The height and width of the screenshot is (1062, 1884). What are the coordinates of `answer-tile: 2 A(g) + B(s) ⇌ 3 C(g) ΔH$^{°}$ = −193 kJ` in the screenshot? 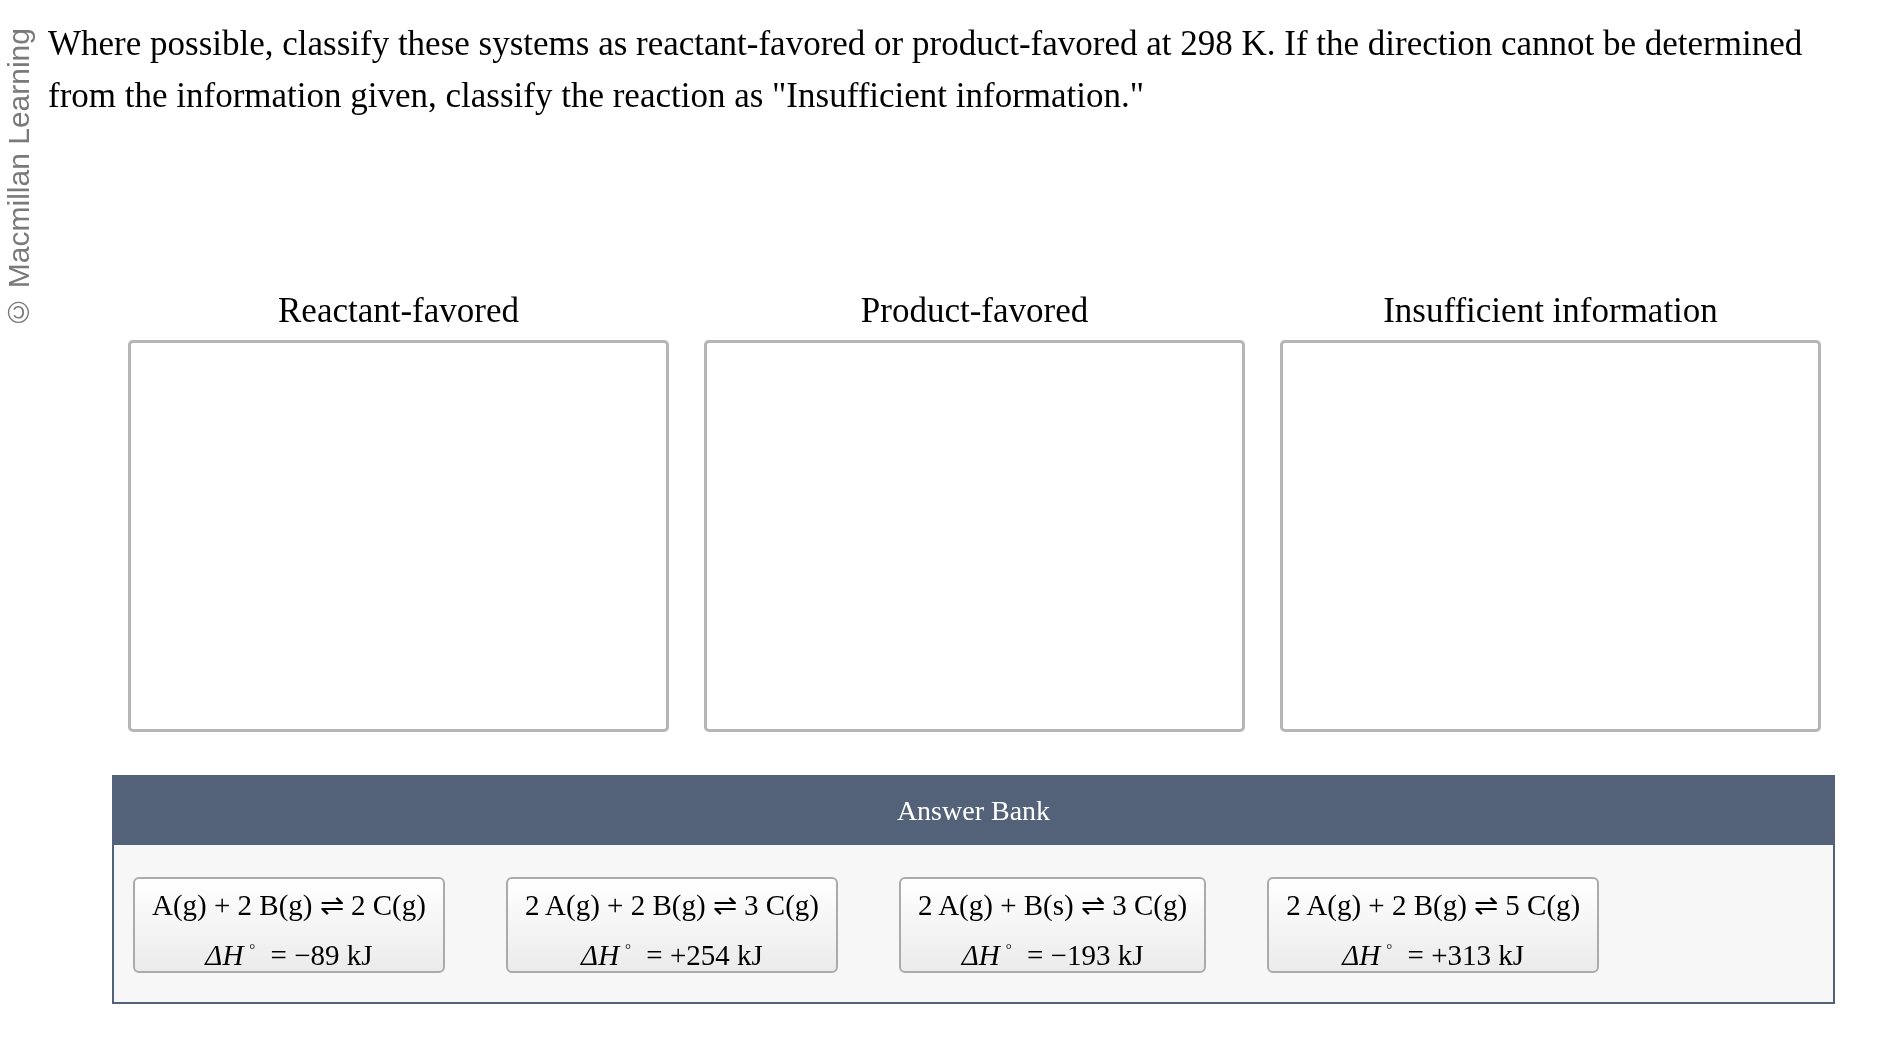 It's located at (1053, 925).